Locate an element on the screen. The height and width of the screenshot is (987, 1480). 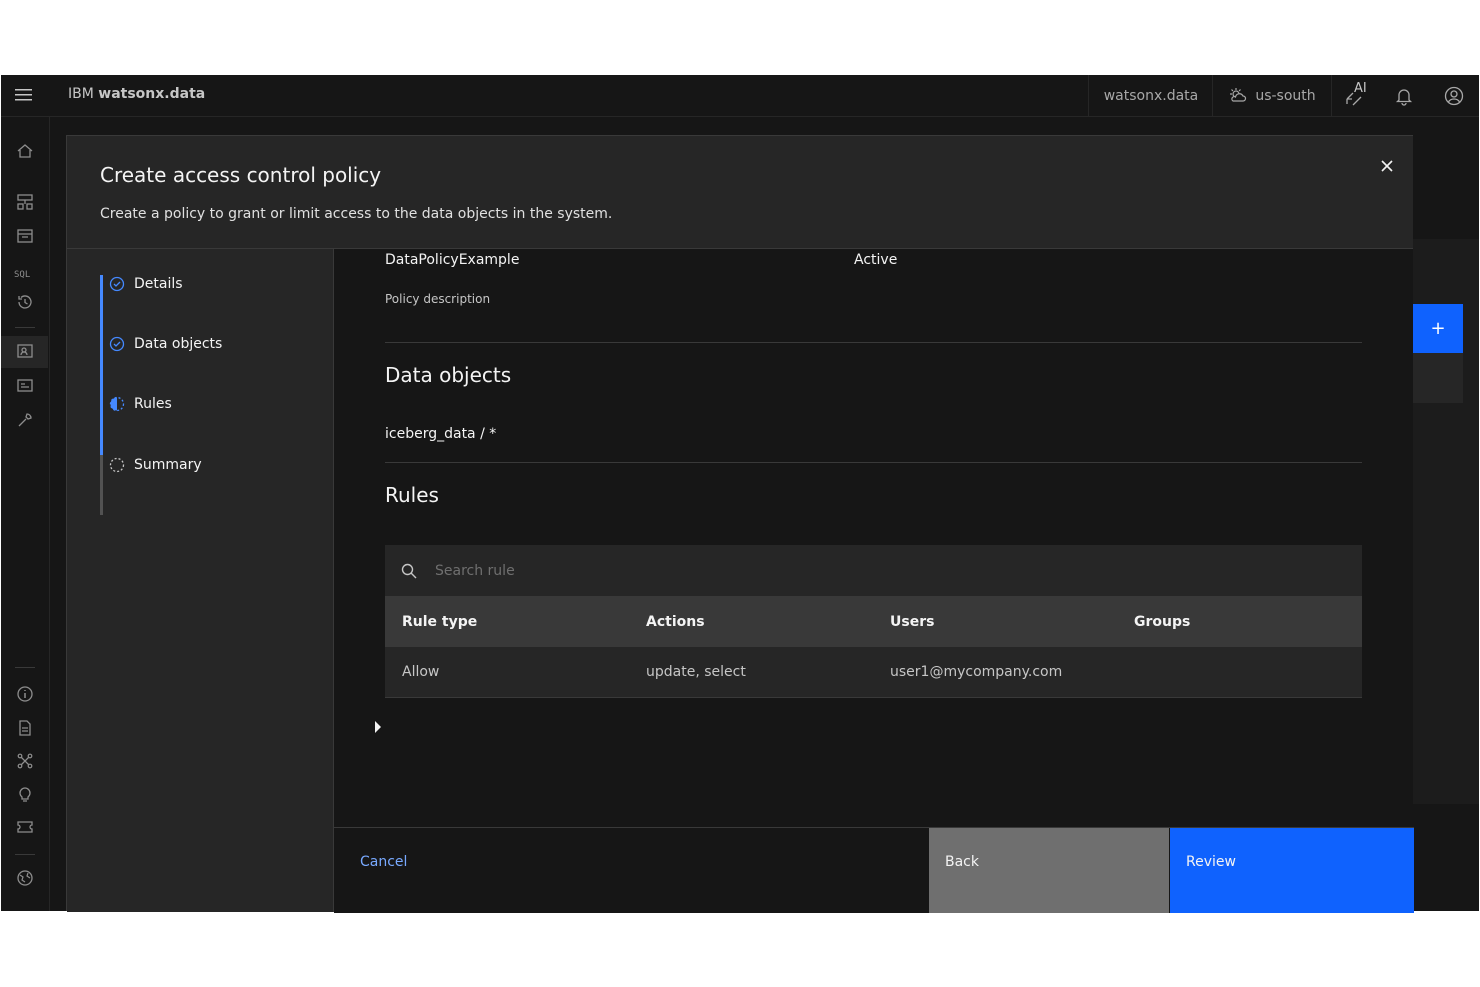
bell-icon is located at coordinates (1404, 96).